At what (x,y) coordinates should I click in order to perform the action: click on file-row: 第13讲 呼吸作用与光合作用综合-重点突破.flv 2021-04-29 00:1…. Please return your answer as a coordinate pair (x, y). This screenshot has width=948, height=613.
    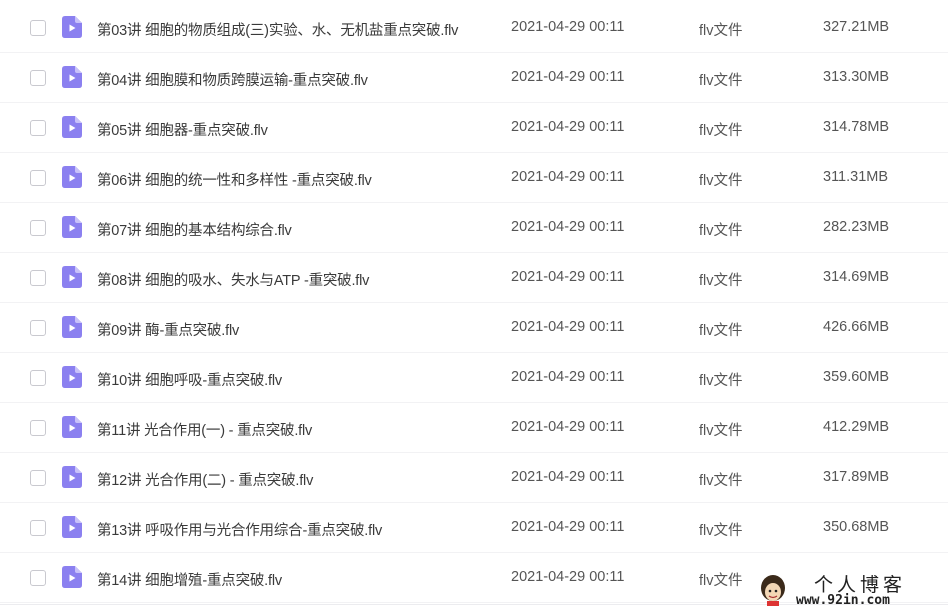
    Looking at the image, I should click on (474, 528).